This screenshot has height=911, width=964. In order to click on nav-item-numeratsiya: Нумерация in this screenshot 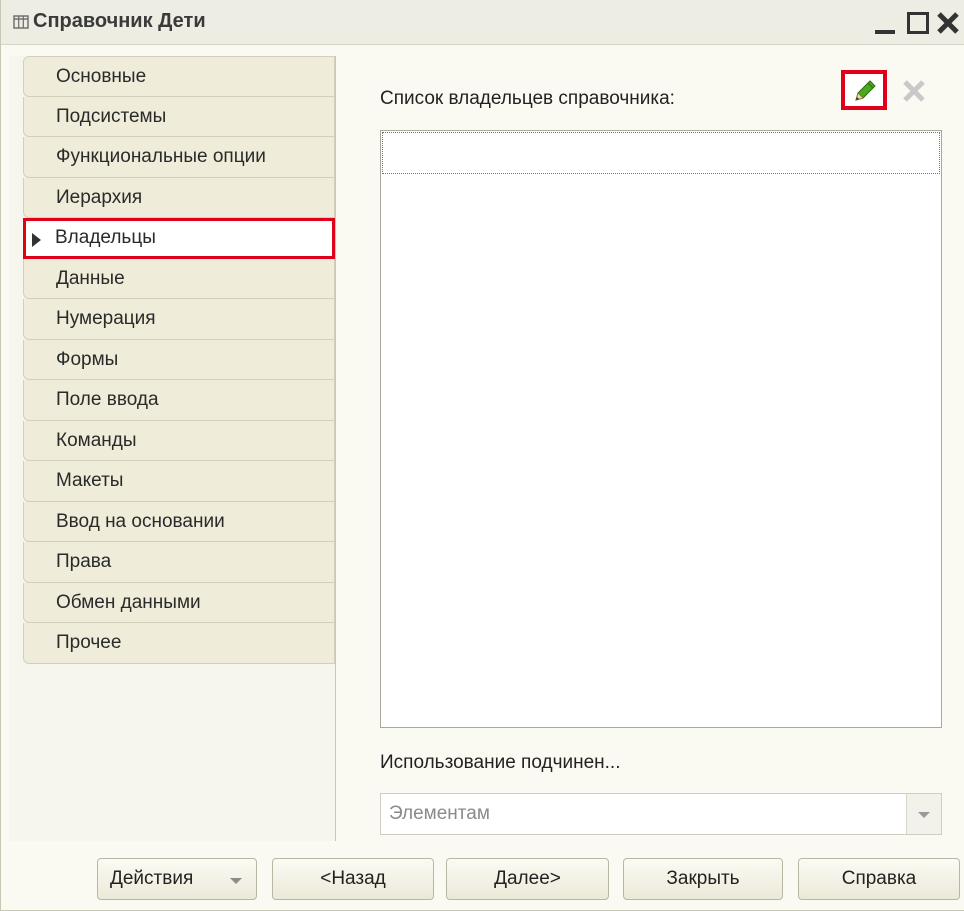, I will do `click(179, 319)`.